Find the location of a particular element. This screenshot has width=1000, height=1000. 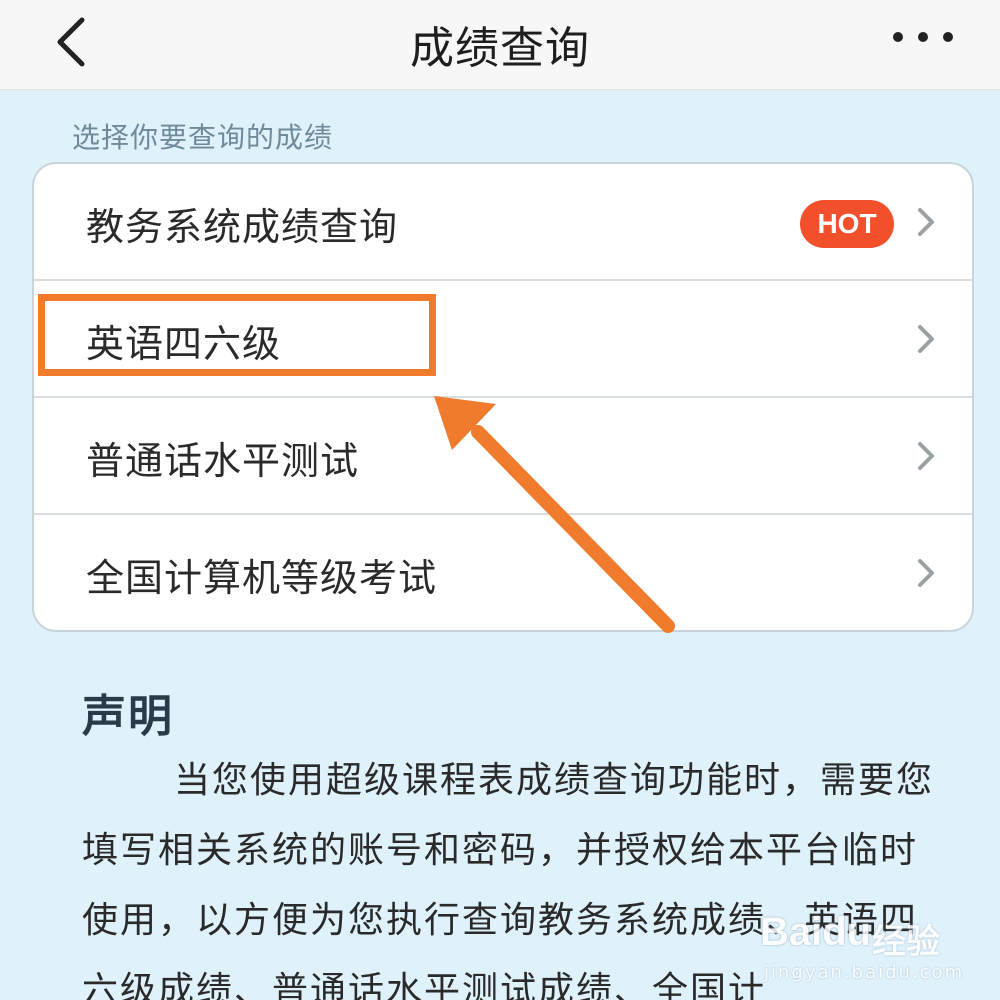

navigation-bar: 成绩查询 is located at coordinates (500, 45).